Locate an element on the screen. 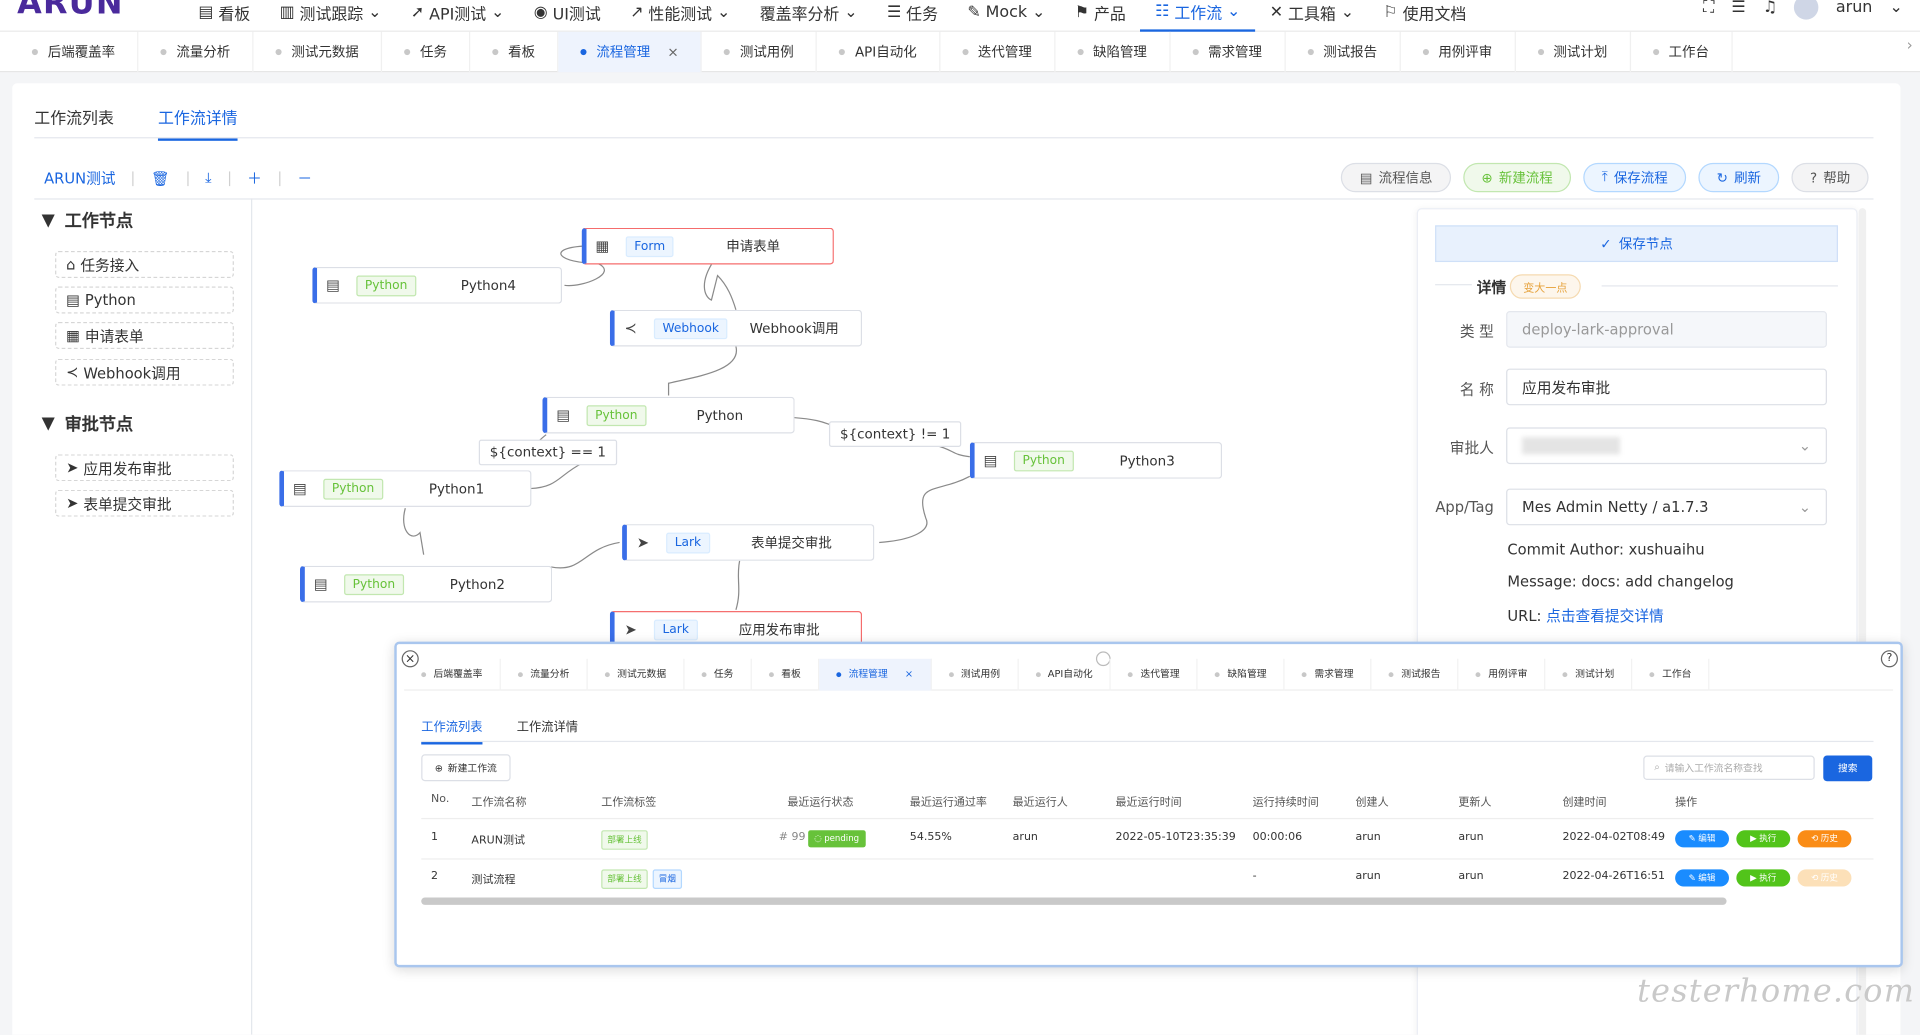 Image resolution: width=1920 pixels, height=1035 pixels. nav-task: ☰ 任务 is located at coordinates (912, 16).